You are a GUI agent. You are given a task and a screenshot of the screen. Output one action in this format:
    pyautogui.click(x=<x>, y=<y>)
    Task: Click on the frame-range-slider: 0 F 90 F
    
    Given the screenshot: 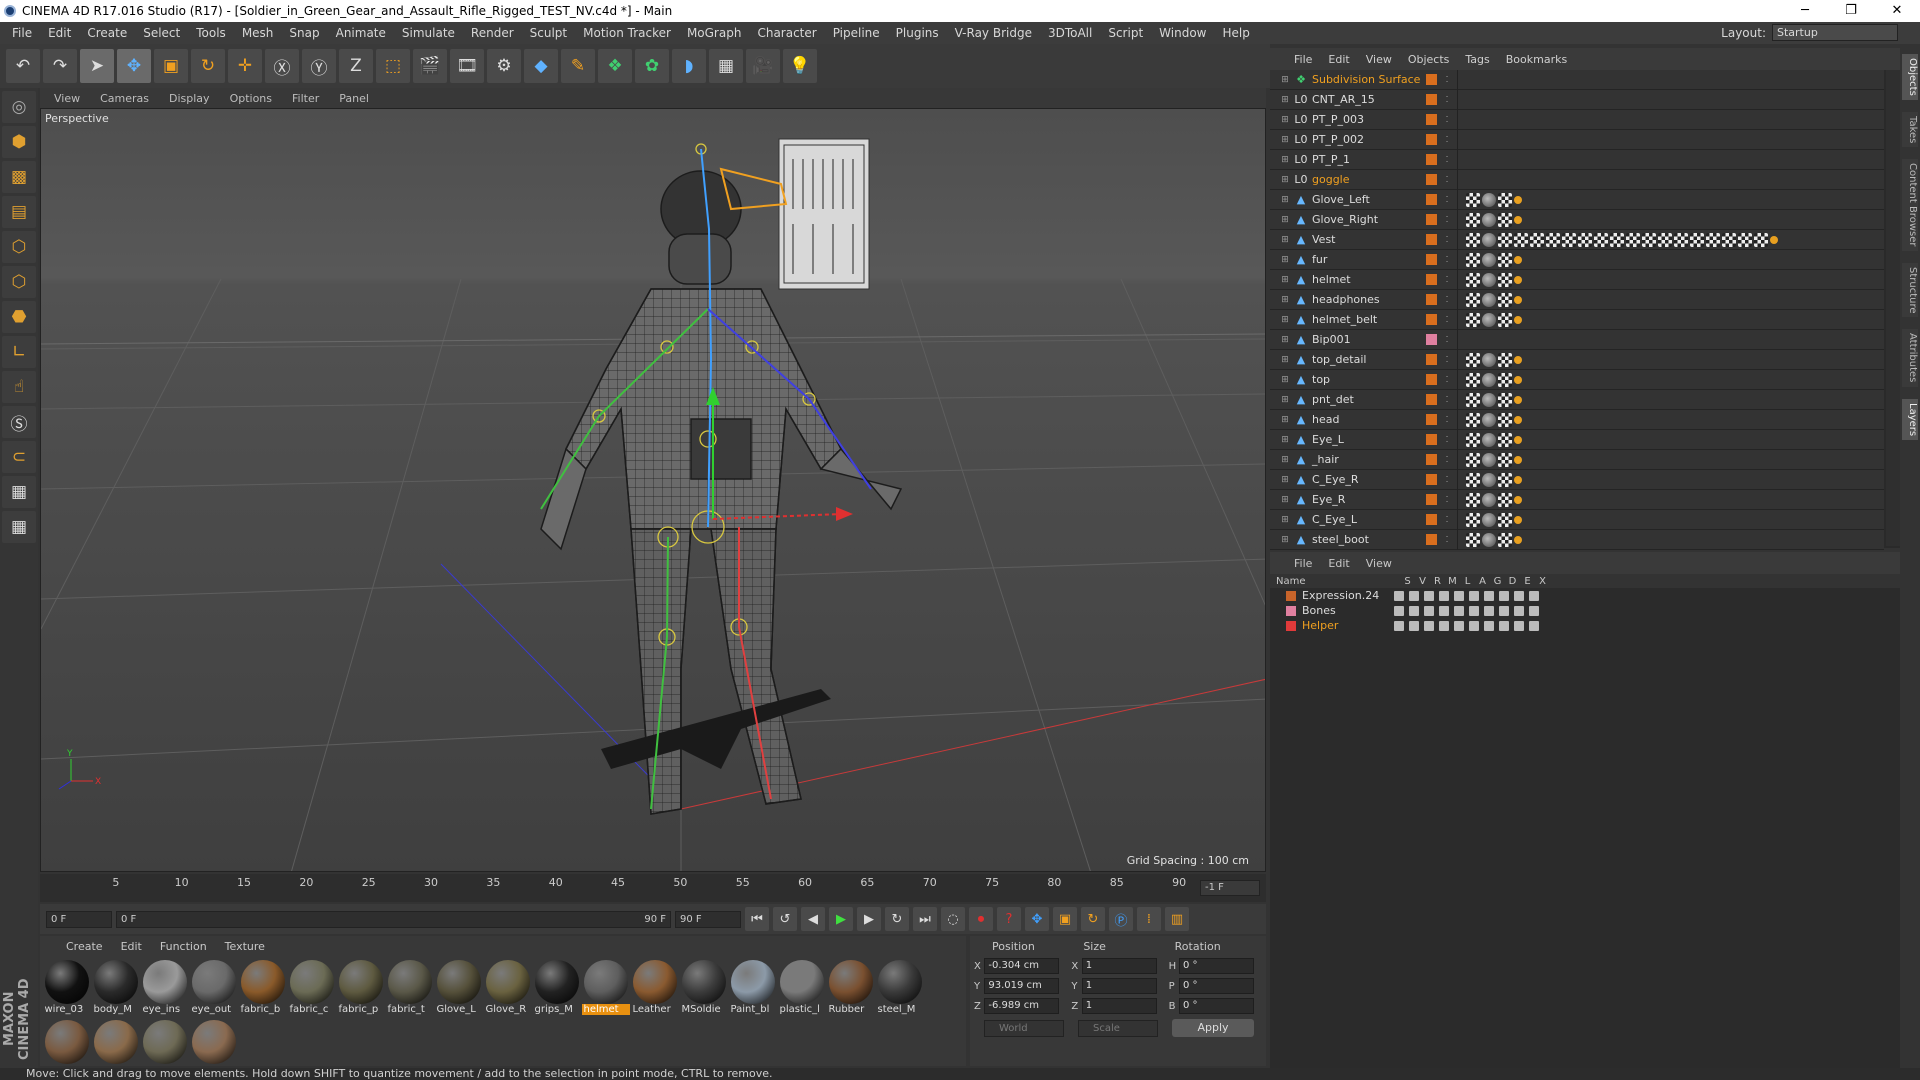 What is the action you would take?
    pyautogui.click(x=393, y=919)
    